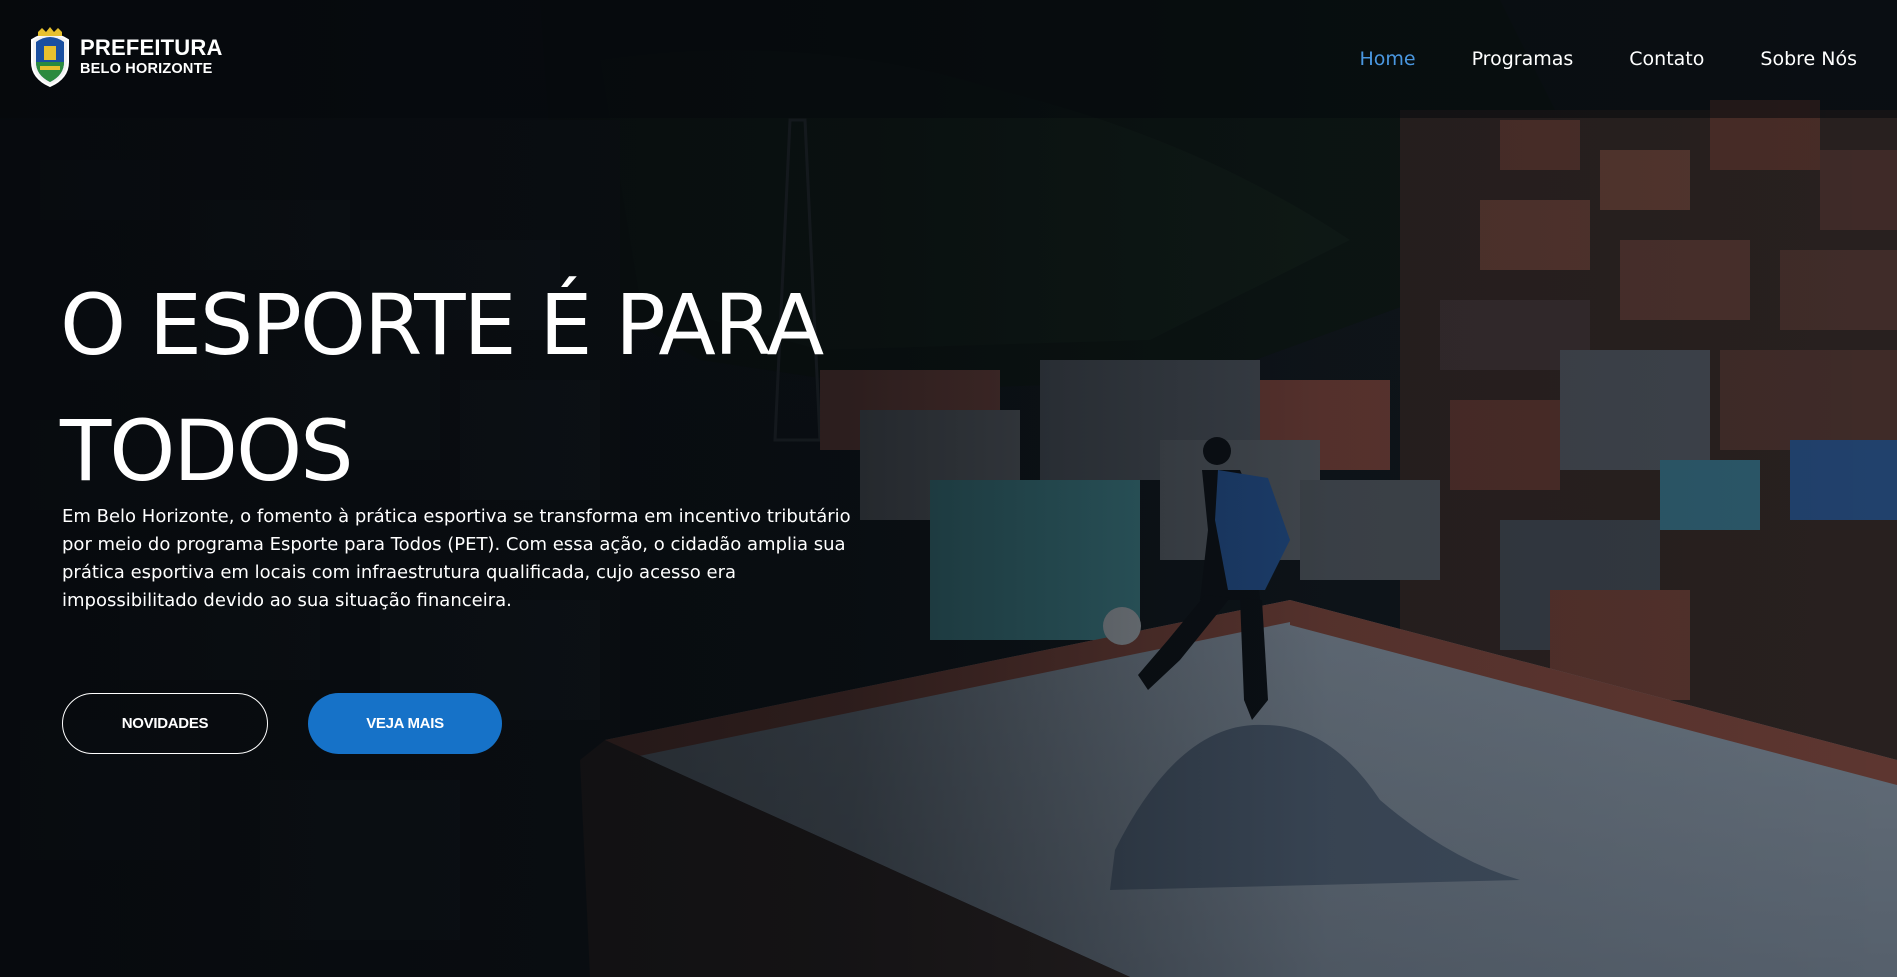 This screenshot has width=1897, height=977. I want to click on main-nav: Home Programas Contato Sobre Nós, so click(1580, 59).